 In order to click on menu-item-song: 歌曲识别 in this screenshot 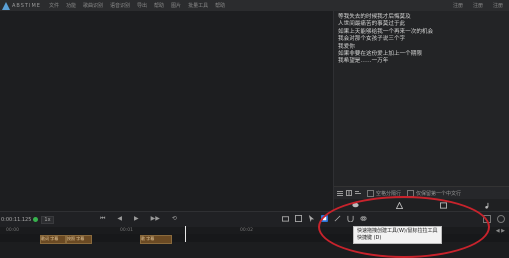, I will do `click(93, 5)`.